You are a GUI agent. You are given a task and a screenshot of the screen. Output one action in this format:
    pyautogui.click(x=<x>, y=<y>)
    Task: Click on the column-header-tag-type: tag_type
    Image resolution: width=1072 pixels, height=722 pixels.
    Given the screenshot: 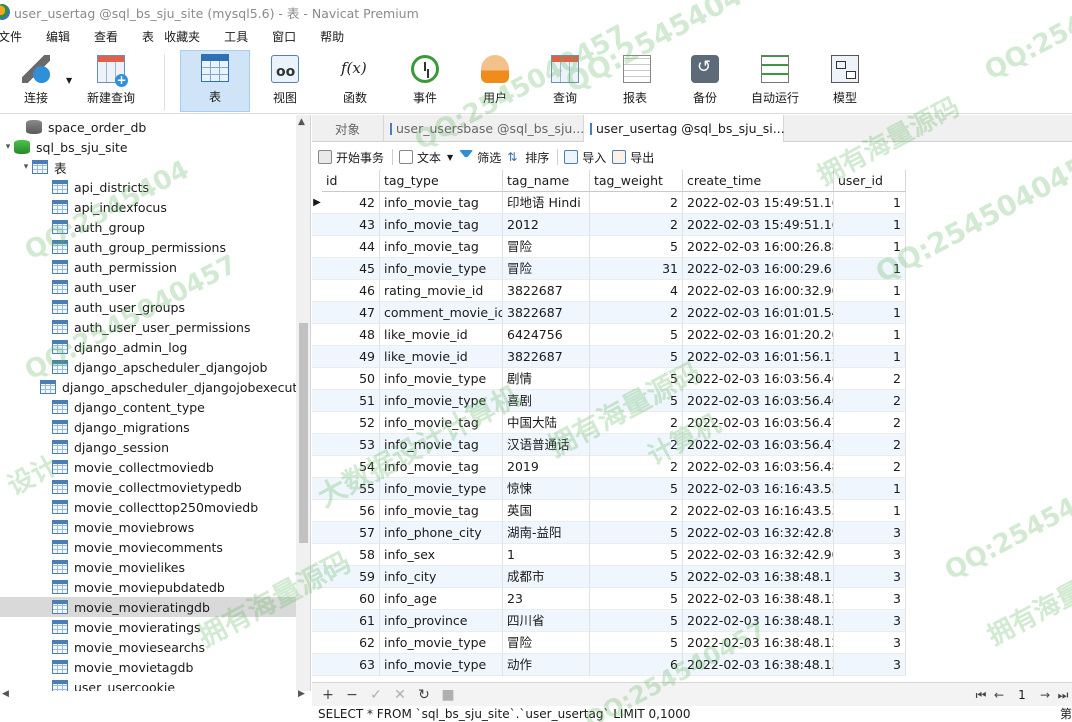 What is the action you would take?
    pyautogui.click(x=441, y=181)
    